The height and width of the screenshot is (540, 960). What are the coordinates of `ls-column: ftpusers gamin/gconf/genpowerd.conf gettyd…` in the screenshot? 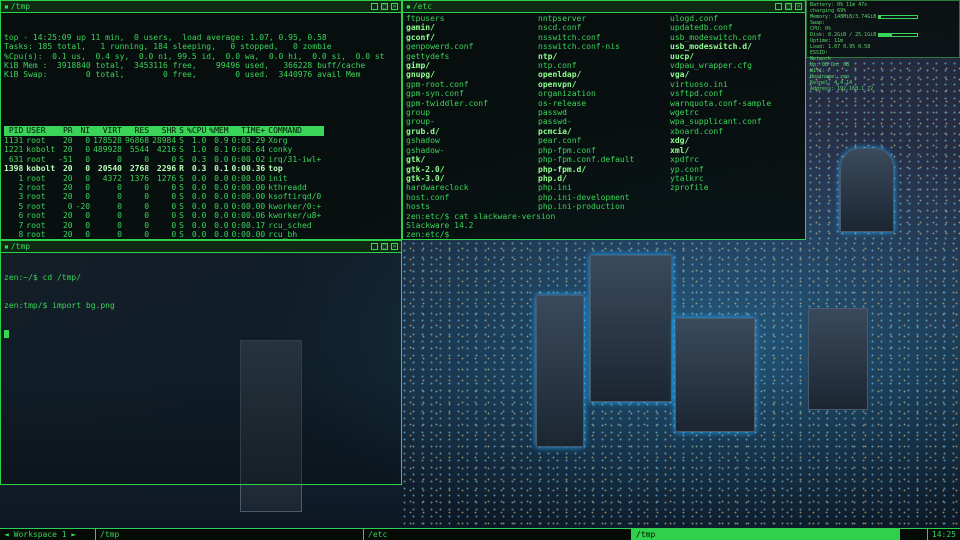 It's located at (472, 113).